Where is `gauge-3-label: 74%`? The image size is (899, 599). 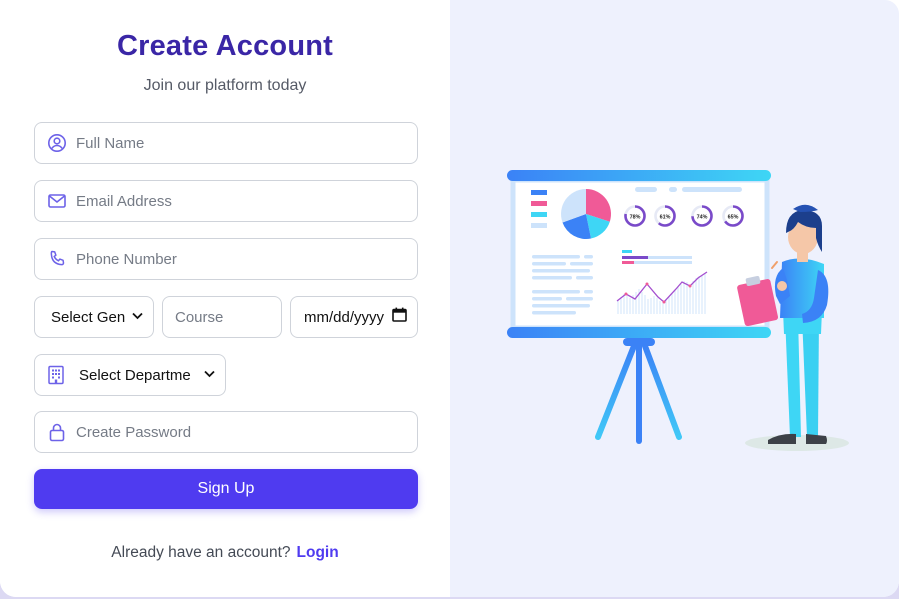
gauge-3-label: 74% is located at coordinates (702, 218).